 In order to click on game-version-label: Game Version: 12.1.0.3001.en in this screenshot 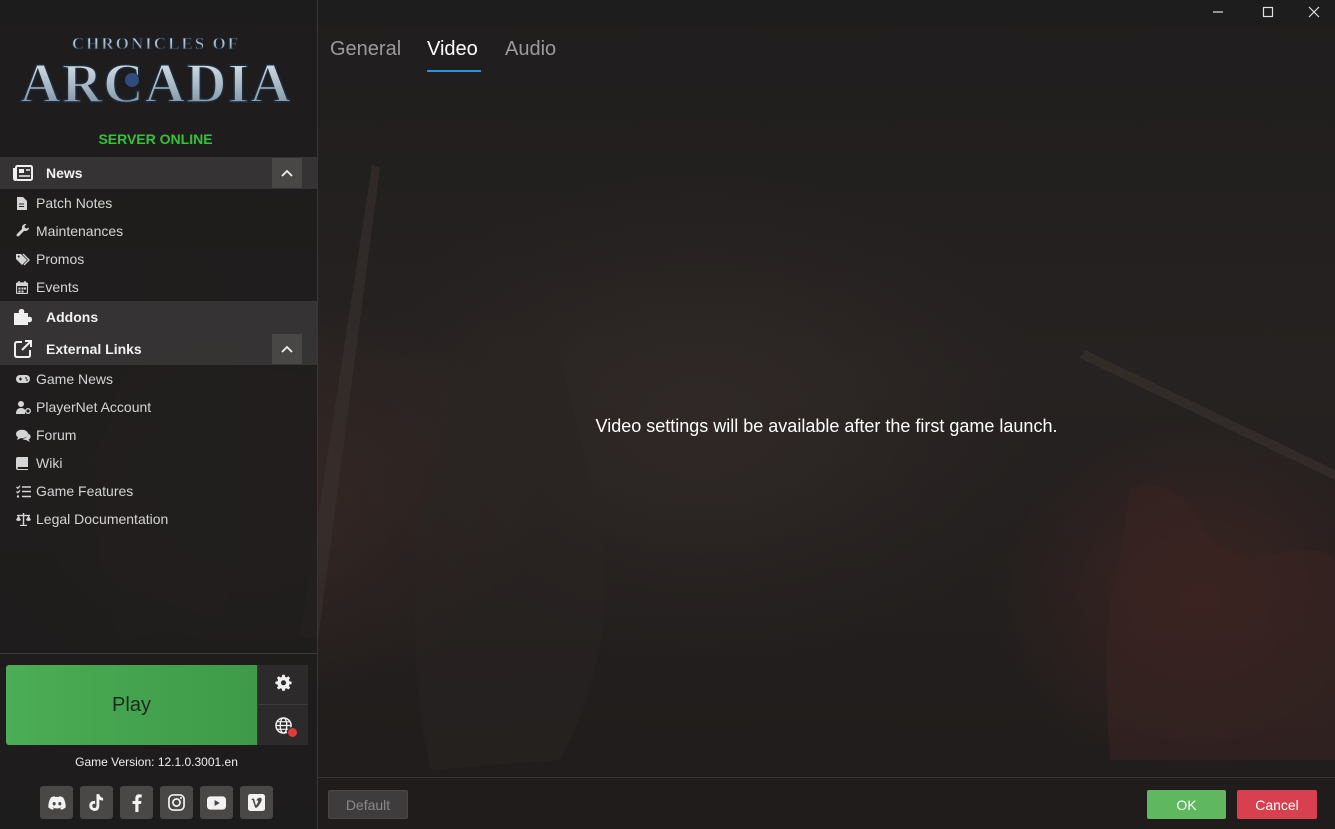, I will do `click(156, 762)`.